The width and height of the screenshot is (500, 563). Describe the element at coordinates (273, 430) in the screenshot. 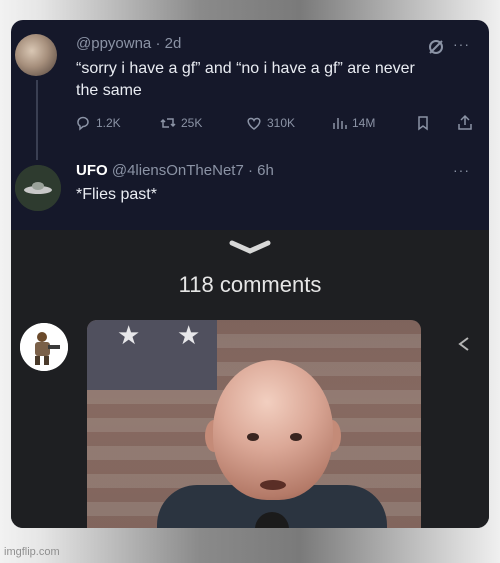

I see `head` at that location.